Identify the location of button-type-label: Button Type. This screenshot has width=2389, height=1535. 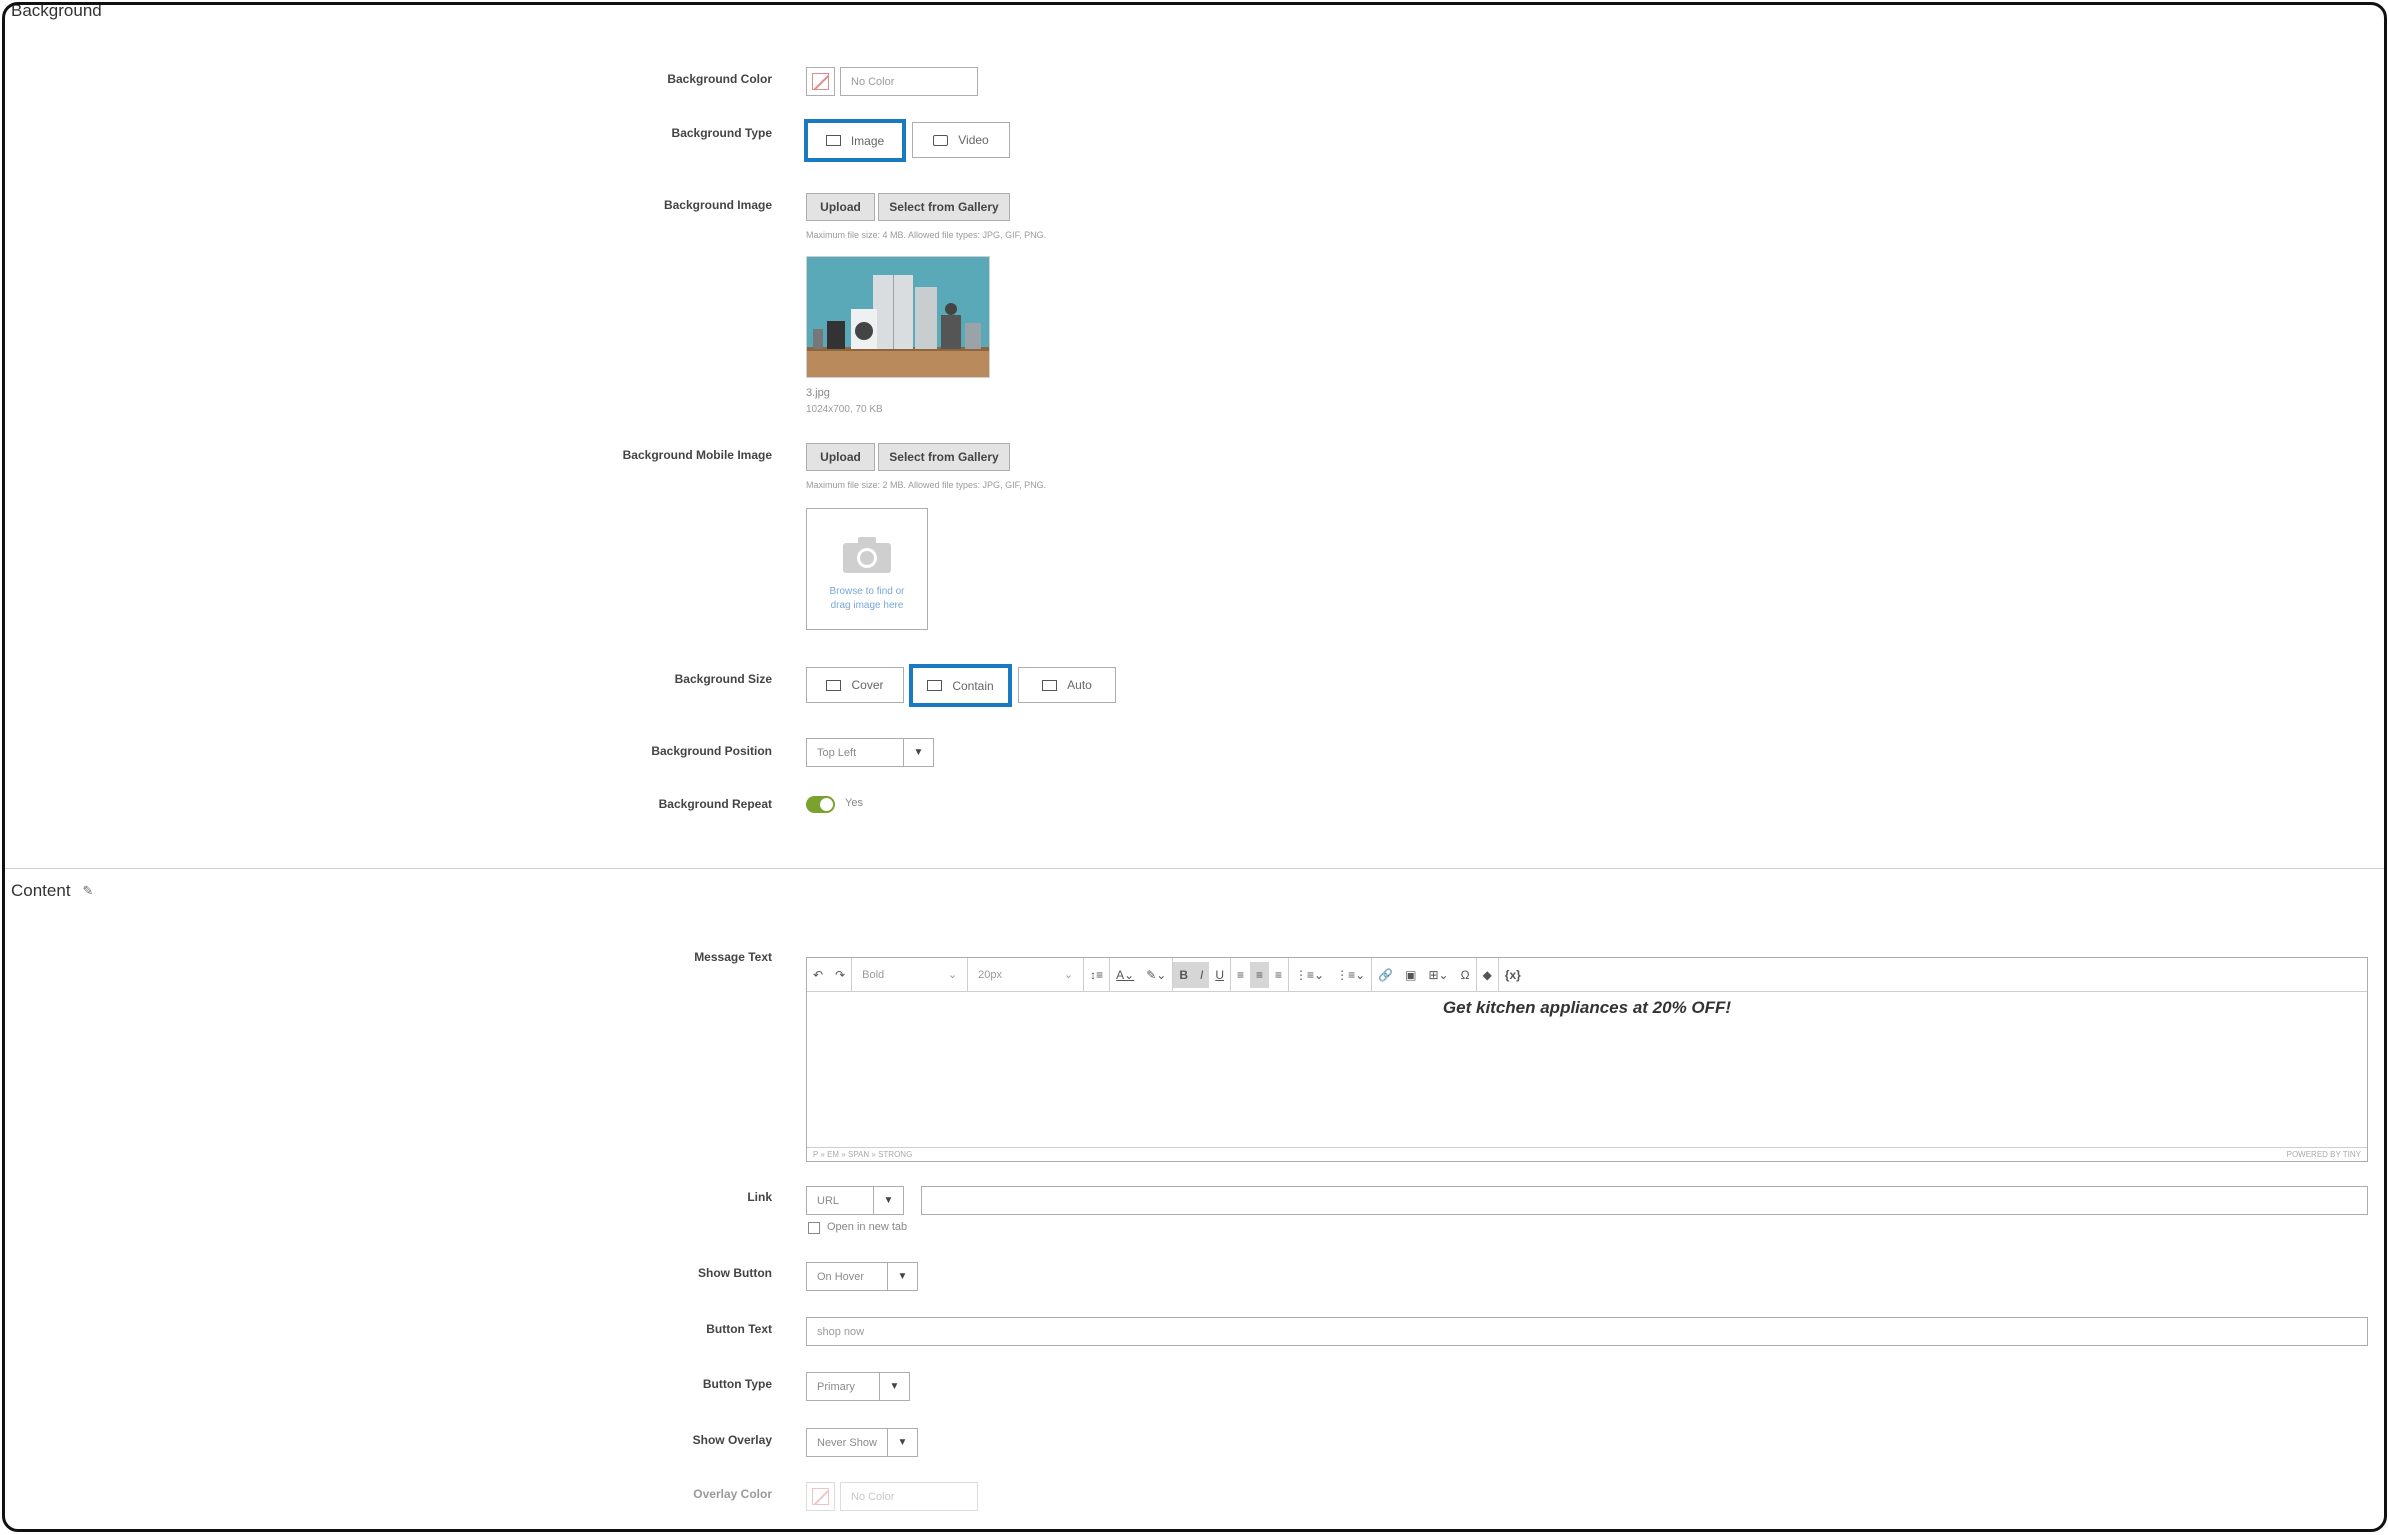
(737, 1384).